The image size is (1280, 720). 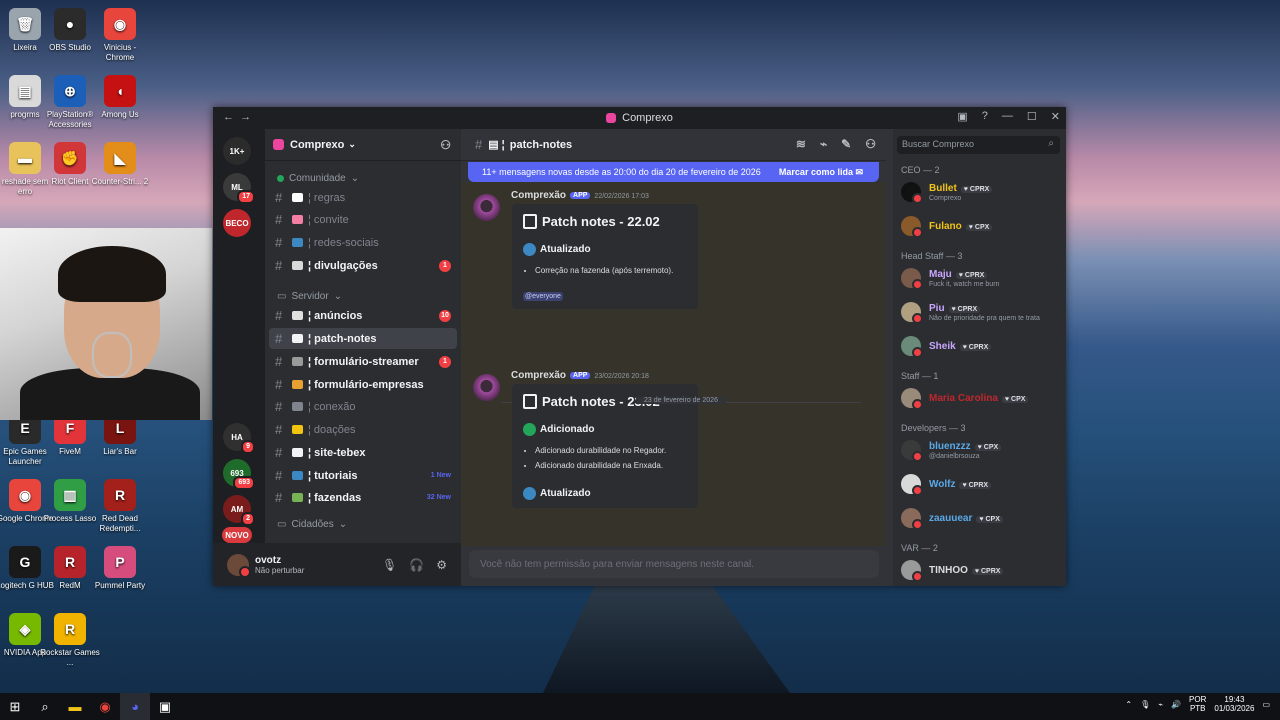 What do you see at coordinates (279, 197) in the screenshot?
I see `hash-icon: #` at bounding box center [279, 197].